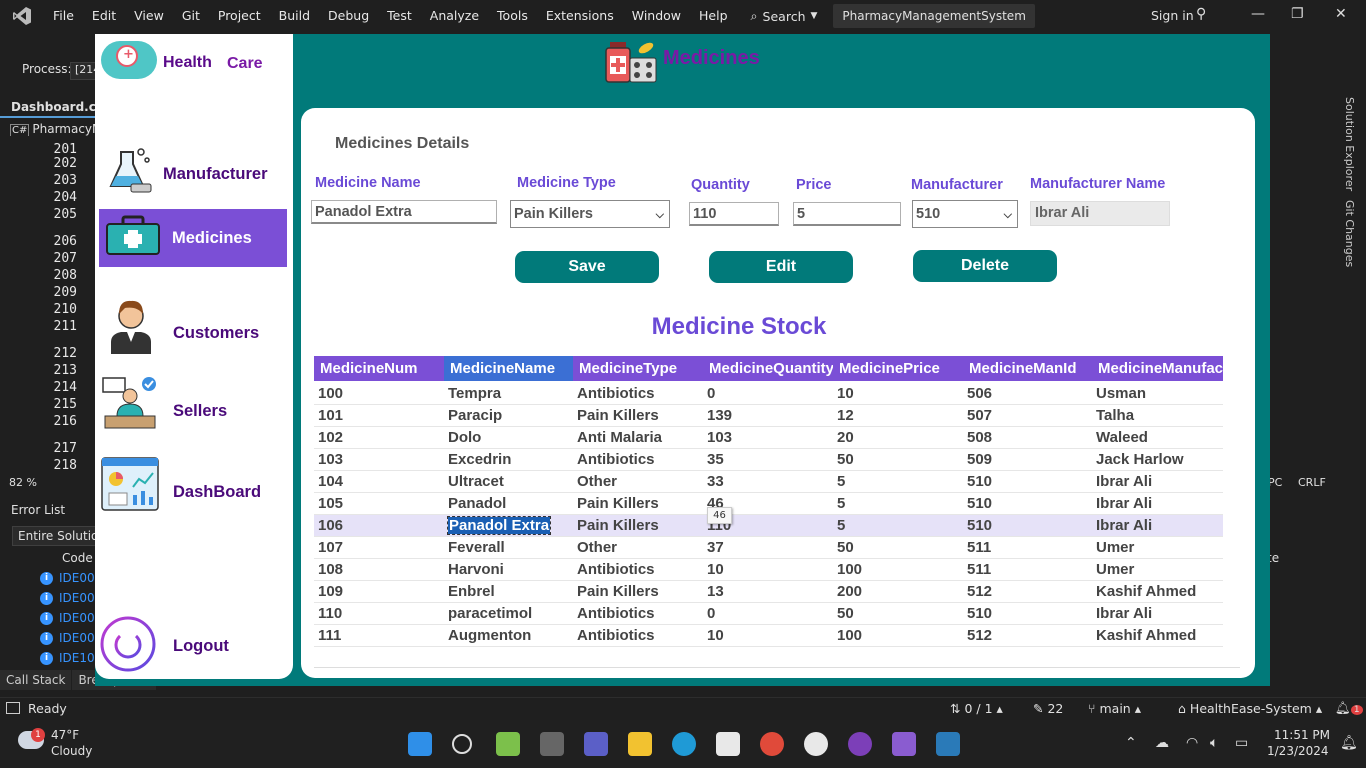 This screenshot has height=768, width=1366. What do you see at coordinates (379, 460) in the screenshot?
I see `table-cell: 103` at bounding box center [379, 460].